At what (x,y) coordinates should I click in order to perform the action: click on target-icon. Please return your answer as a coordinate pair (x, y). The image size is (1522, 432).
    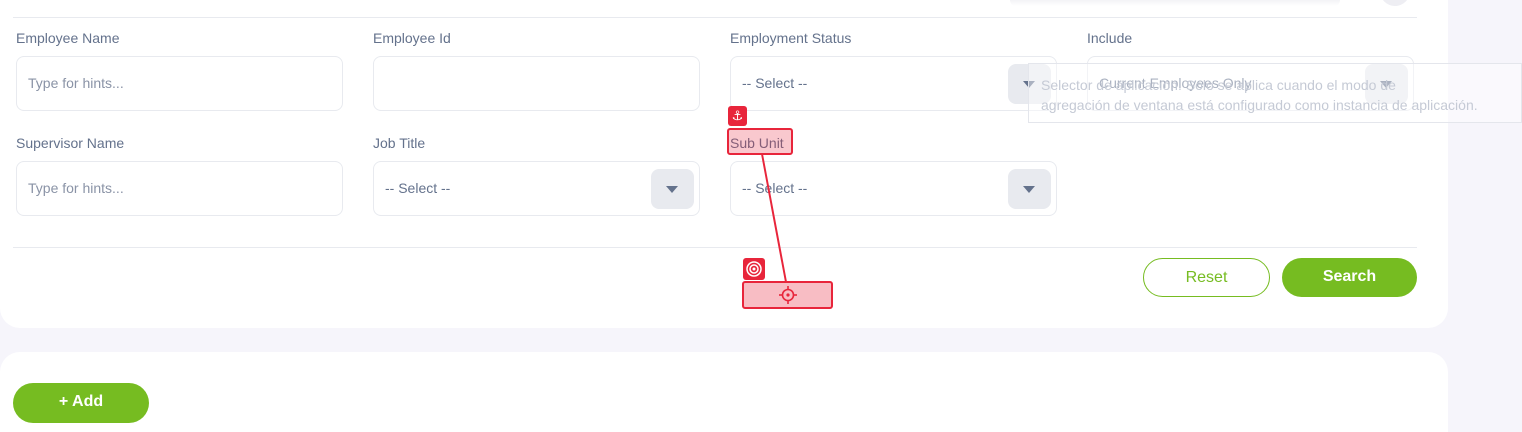
    Looking at the image, I should click on (754, 269).